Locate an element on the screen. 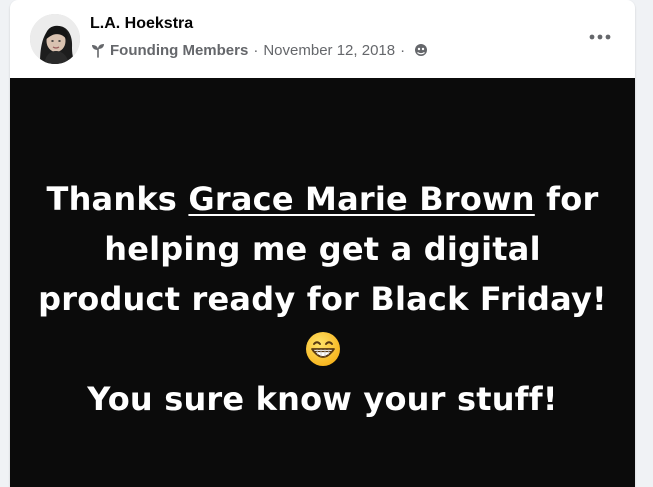 The height and width of the screenshot is (487, 653). grinning-face-emoji is located at coordinates (322, 349).